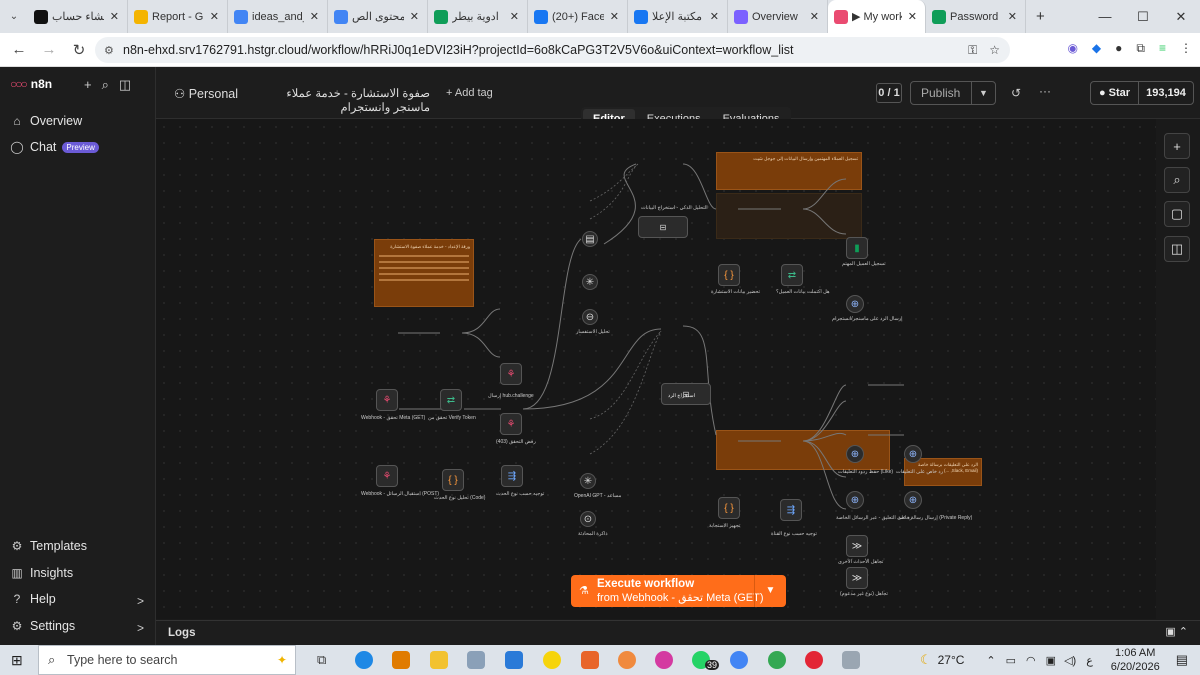  Describe the element at coordinates (739, 660) in the screenshot. I see `chrome-icon` at that location.